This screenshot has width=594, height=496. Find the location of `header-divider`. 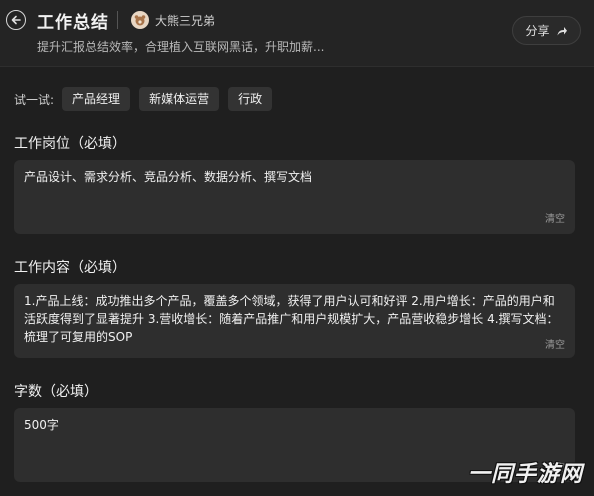

header-divider is located at coordinates (117, 20).